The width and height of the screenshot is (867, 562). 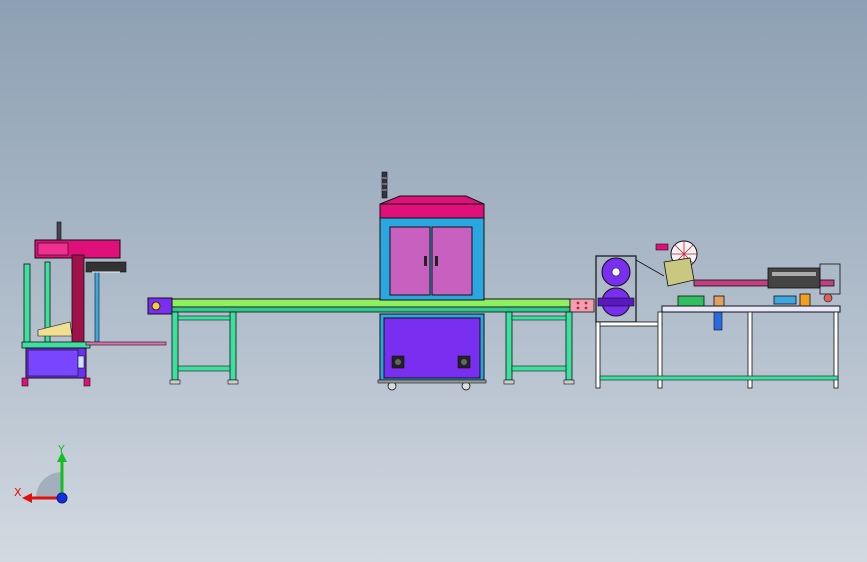 I want to click on y-axis-label: Y, so click(x=61, y=449).